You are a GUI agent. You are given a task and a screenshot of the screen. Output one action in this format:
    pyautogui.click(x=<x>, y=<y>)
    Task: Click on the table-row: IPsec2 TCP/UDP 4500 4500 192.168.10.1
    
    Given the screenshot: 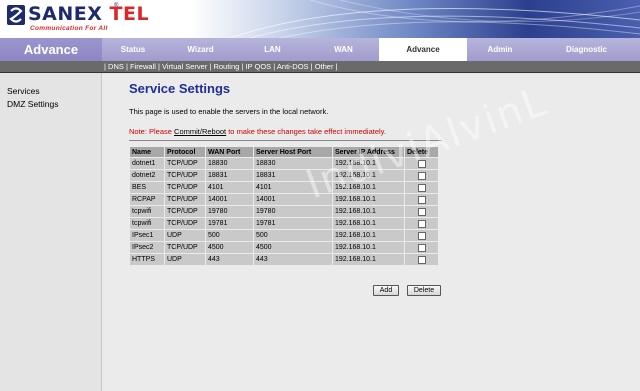 What is the action you would take?
    pyautogui.click(x=284, y=247)
    